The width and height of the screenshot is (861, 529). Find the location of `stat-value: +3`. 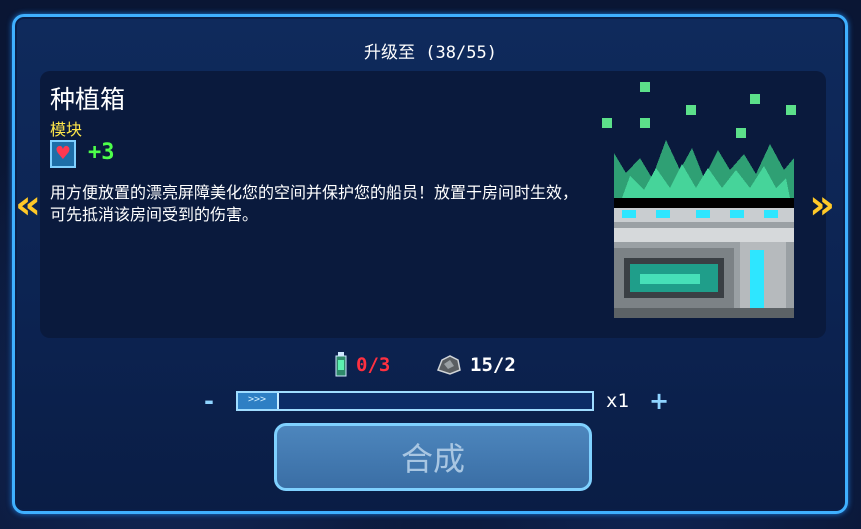

stat-value: +3 is located at coordinates (101, 152).